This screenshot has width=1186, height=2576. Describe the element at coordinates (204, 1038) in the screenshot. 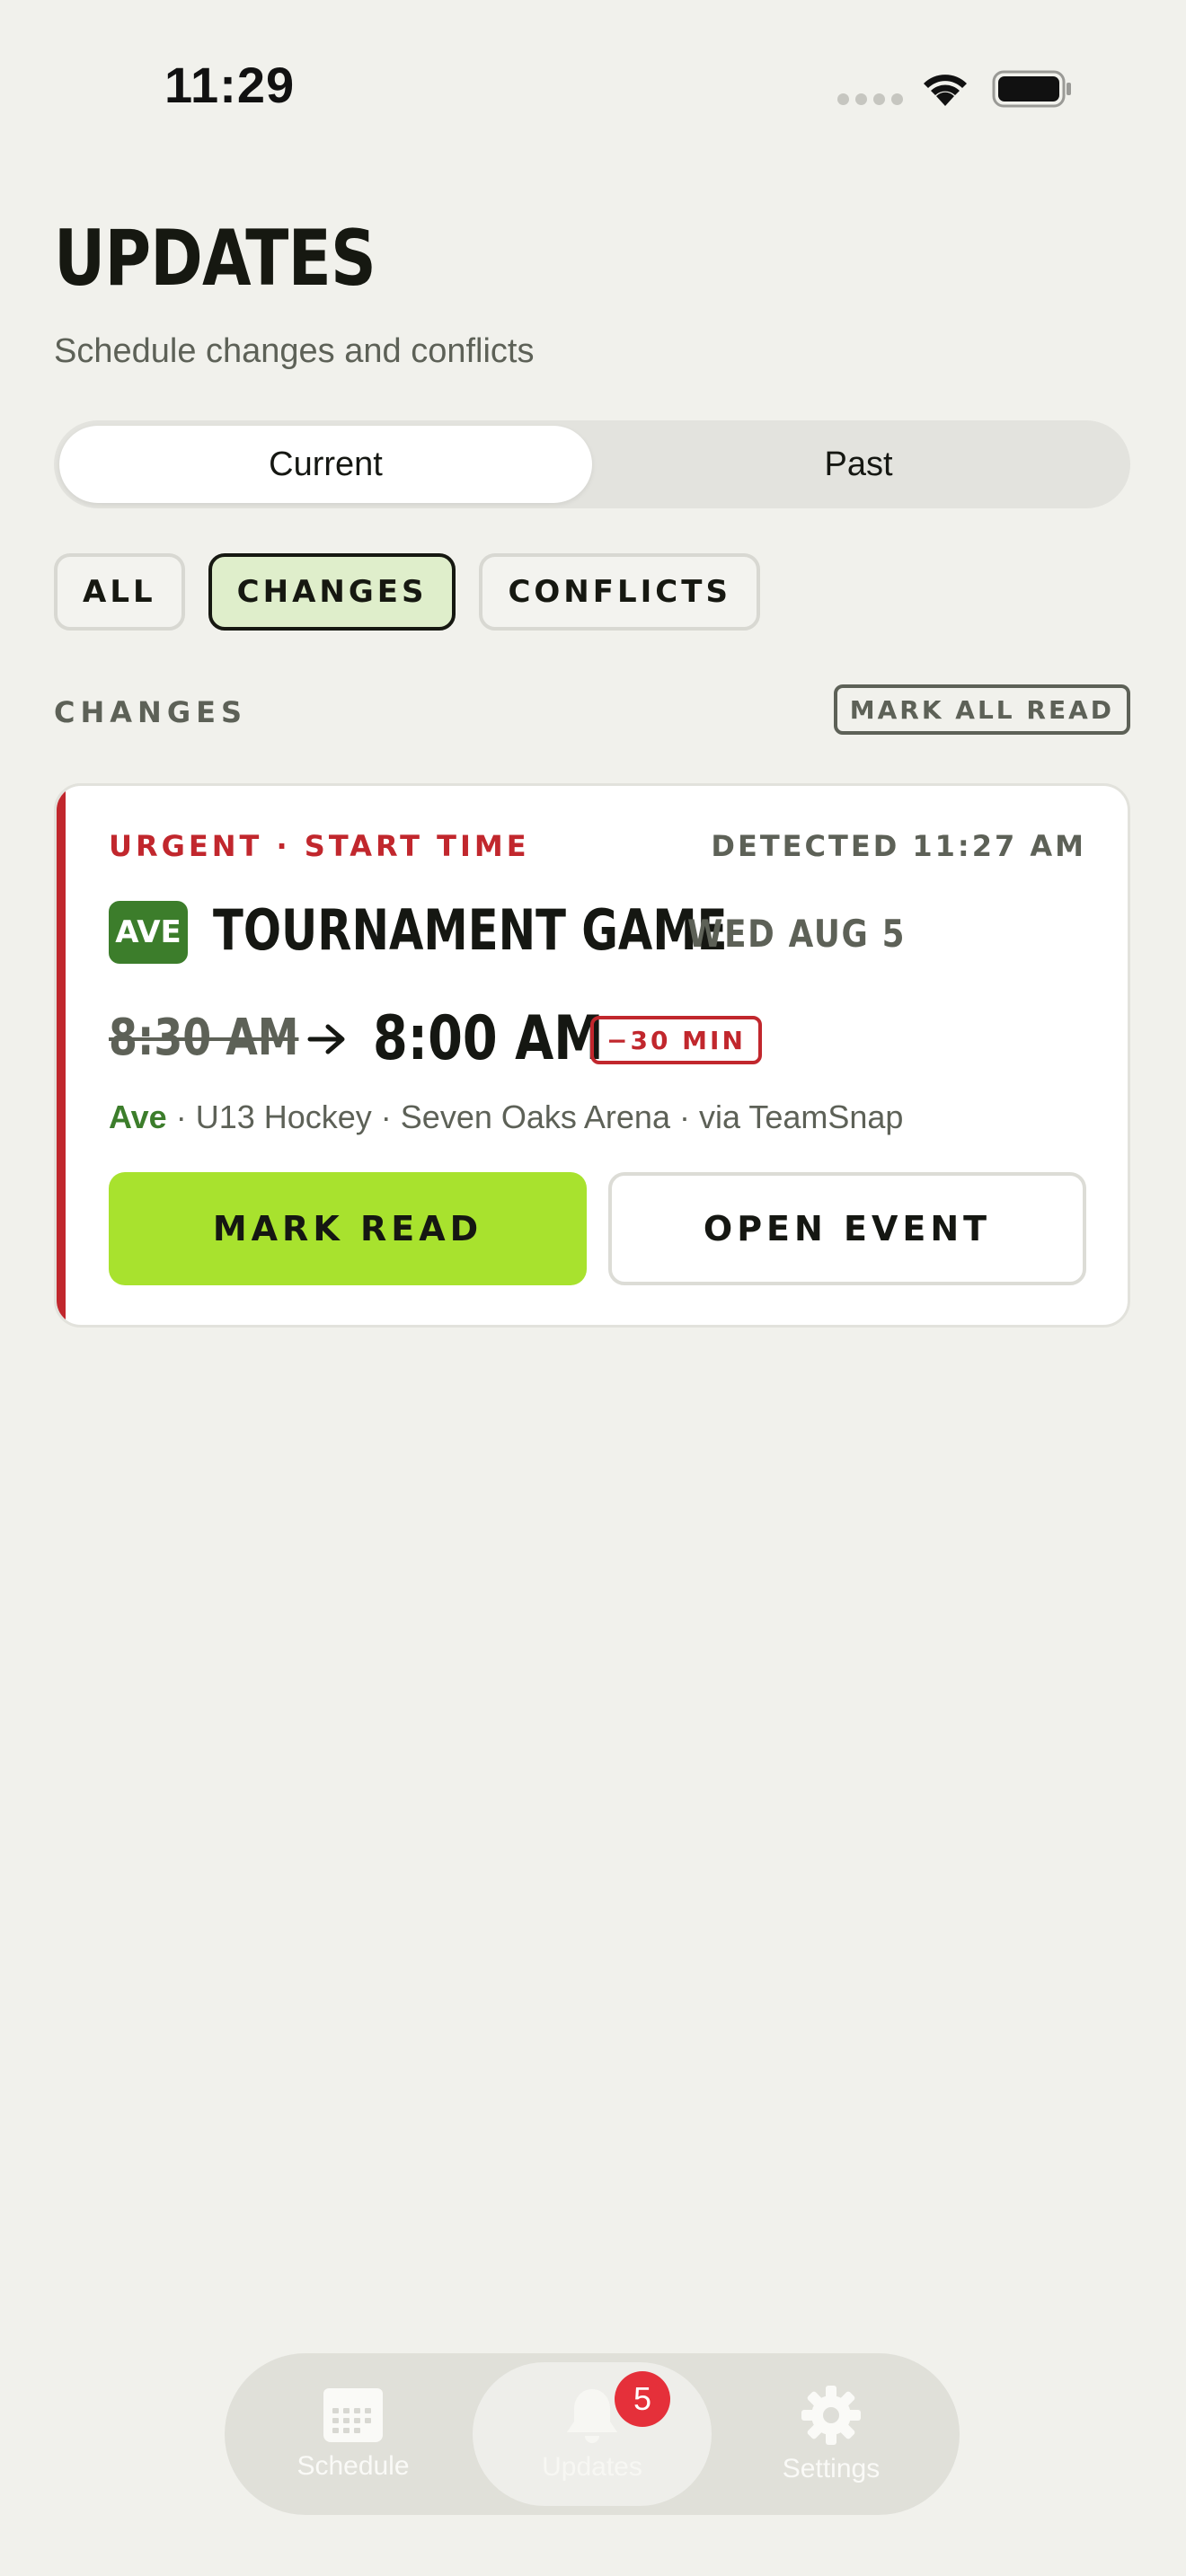

I see `old-start-time: 8:30 AM` at that location.